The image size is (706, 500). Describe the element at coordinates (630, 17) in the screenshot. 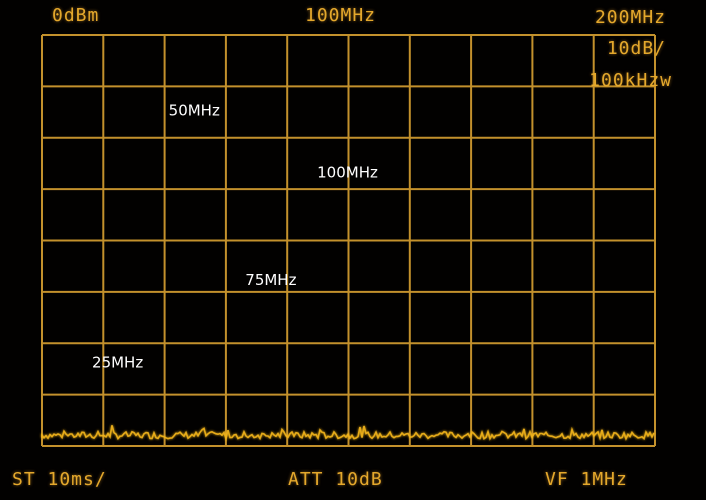

I see `span-readout: 200MHz` at that location.